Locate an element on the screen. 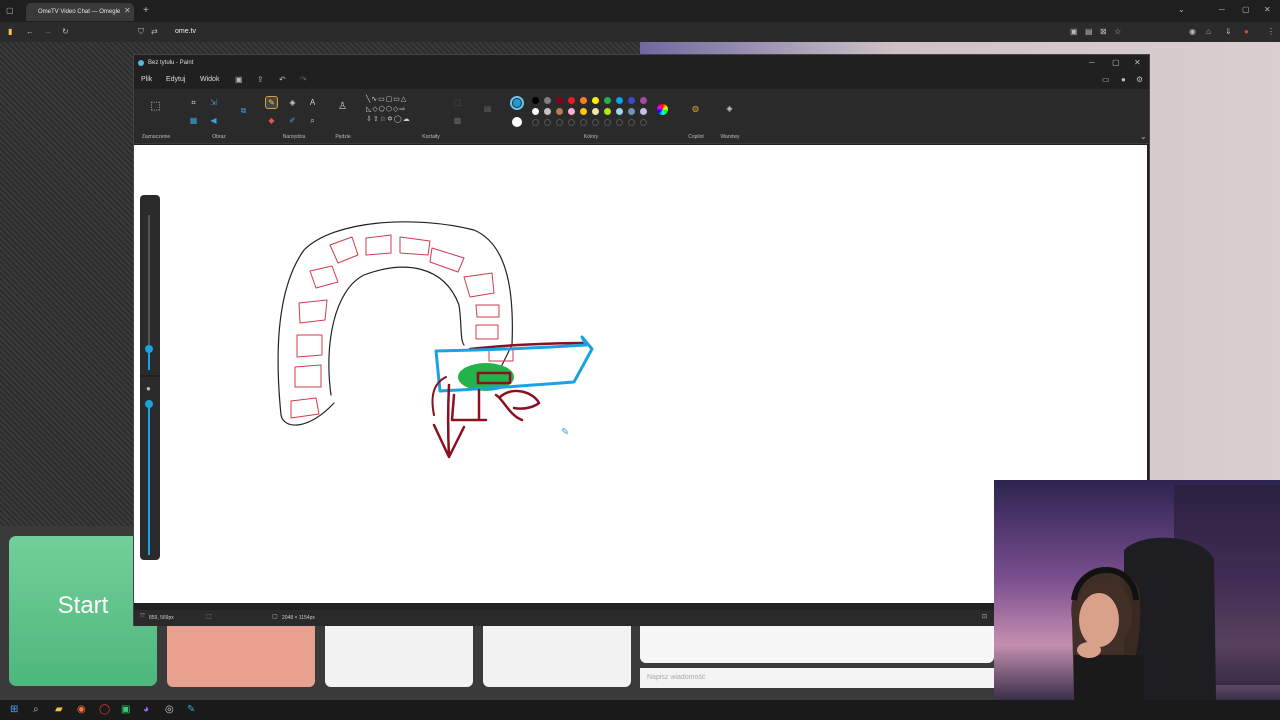  shape-size-icon: ▤ is located at coordinates (487, 108).